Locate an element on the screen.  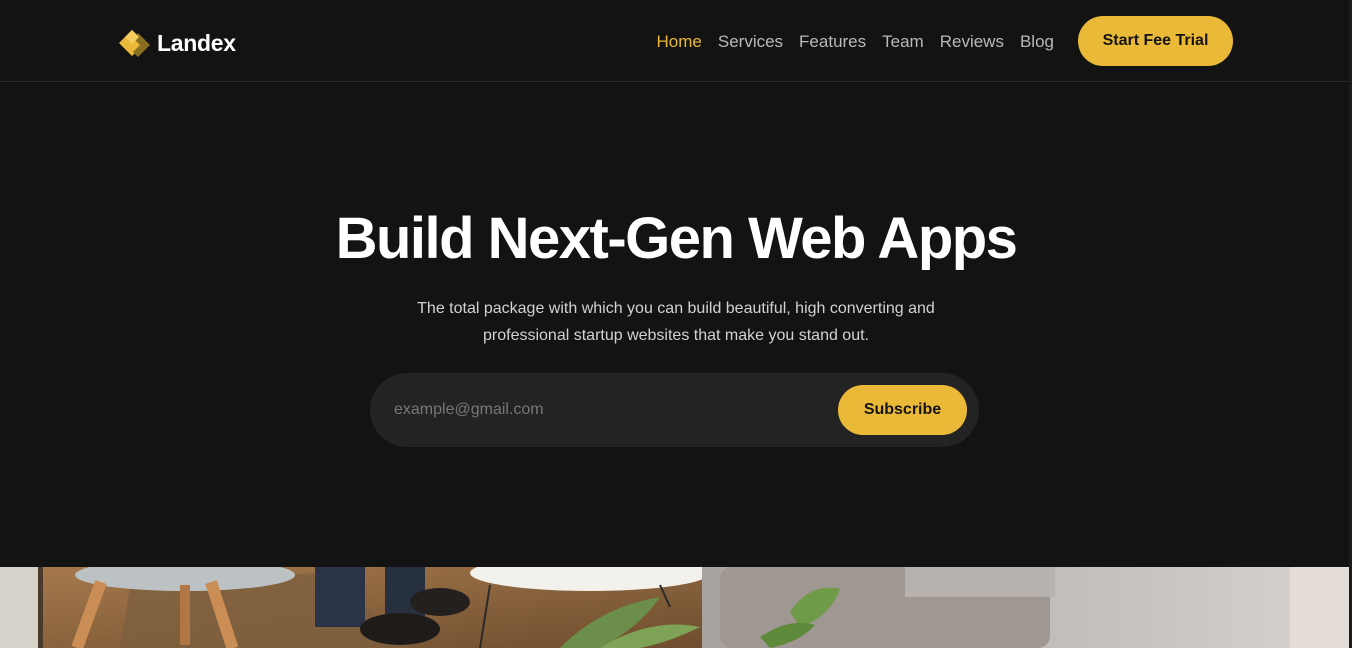
brand-name: Landex is located at coordinates (196, 42).